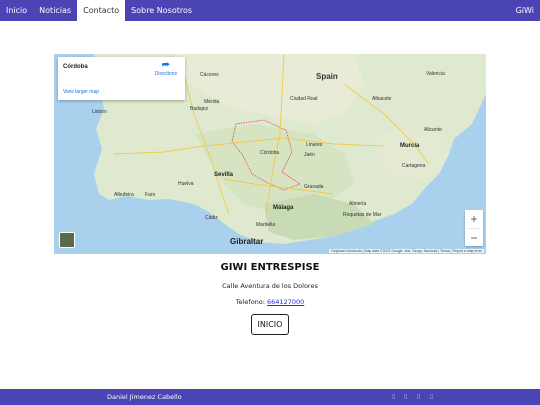 This screenshot has height=405, width=540. What do you see at coordinates (16, 10) in the screenshot?
I see `nav-inicio: Inicio` at bounding box center [16, 10].